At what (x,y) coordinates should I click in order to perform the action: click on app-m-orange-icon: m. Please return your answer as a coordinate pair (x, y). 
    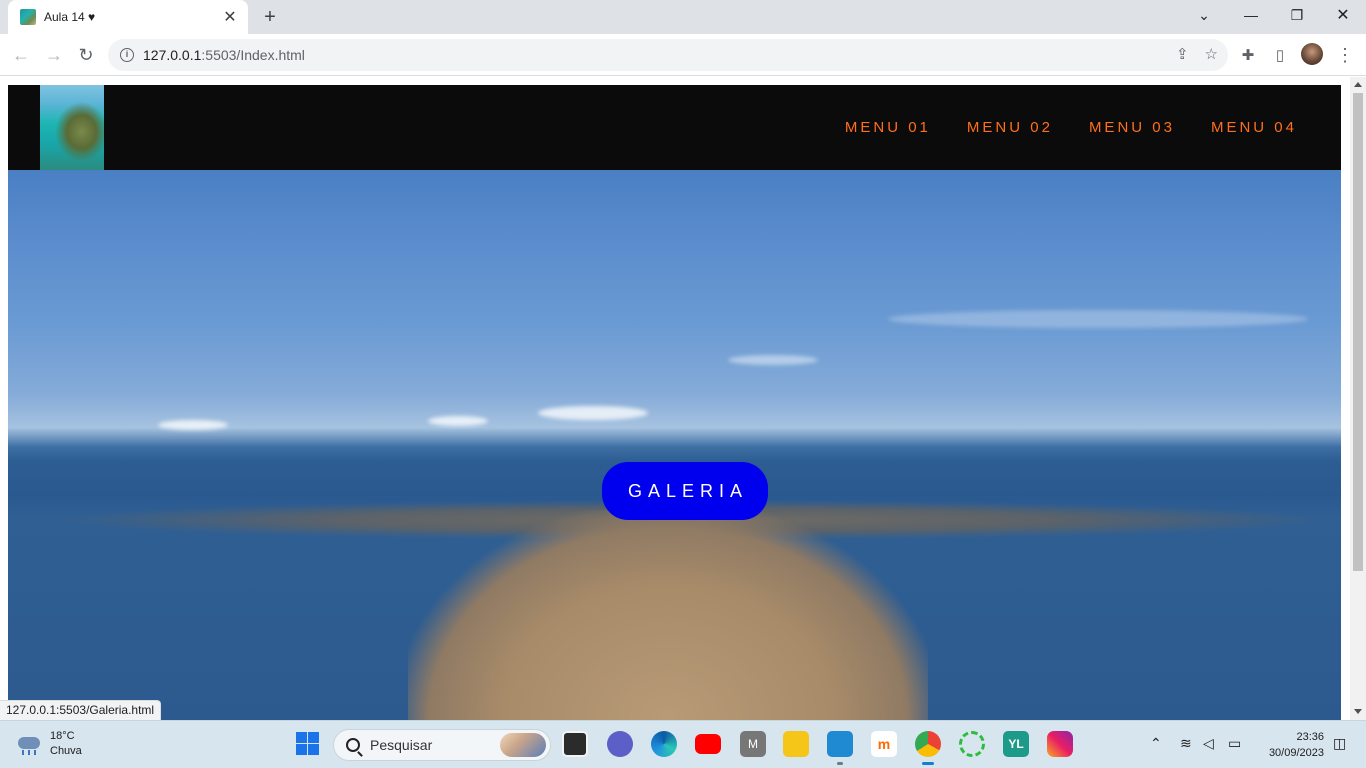
    Looking at the image, I should click on (884, 744).